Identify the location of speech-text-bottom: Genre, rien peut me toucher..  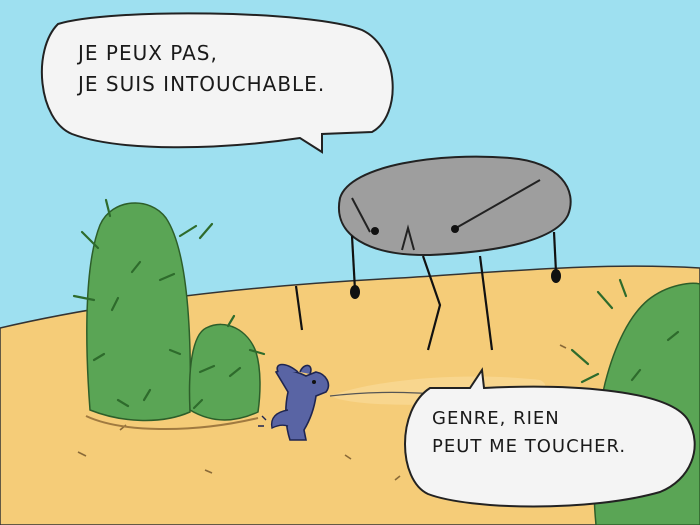
(557, 433).